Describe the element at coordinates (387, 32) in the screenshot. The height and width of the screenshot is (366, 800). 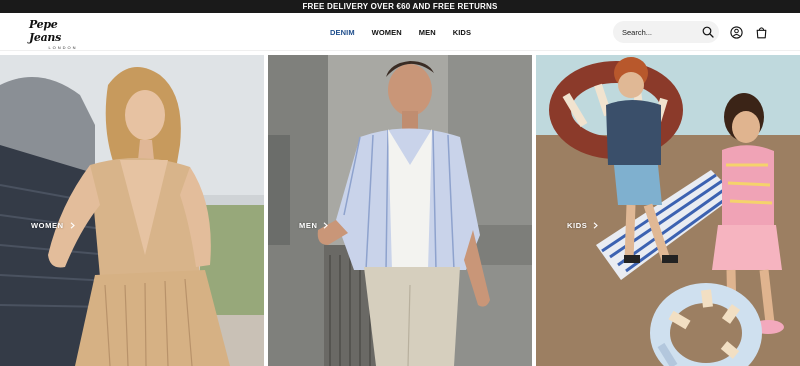
I see `nav-item-women: WOMEN` at that location.